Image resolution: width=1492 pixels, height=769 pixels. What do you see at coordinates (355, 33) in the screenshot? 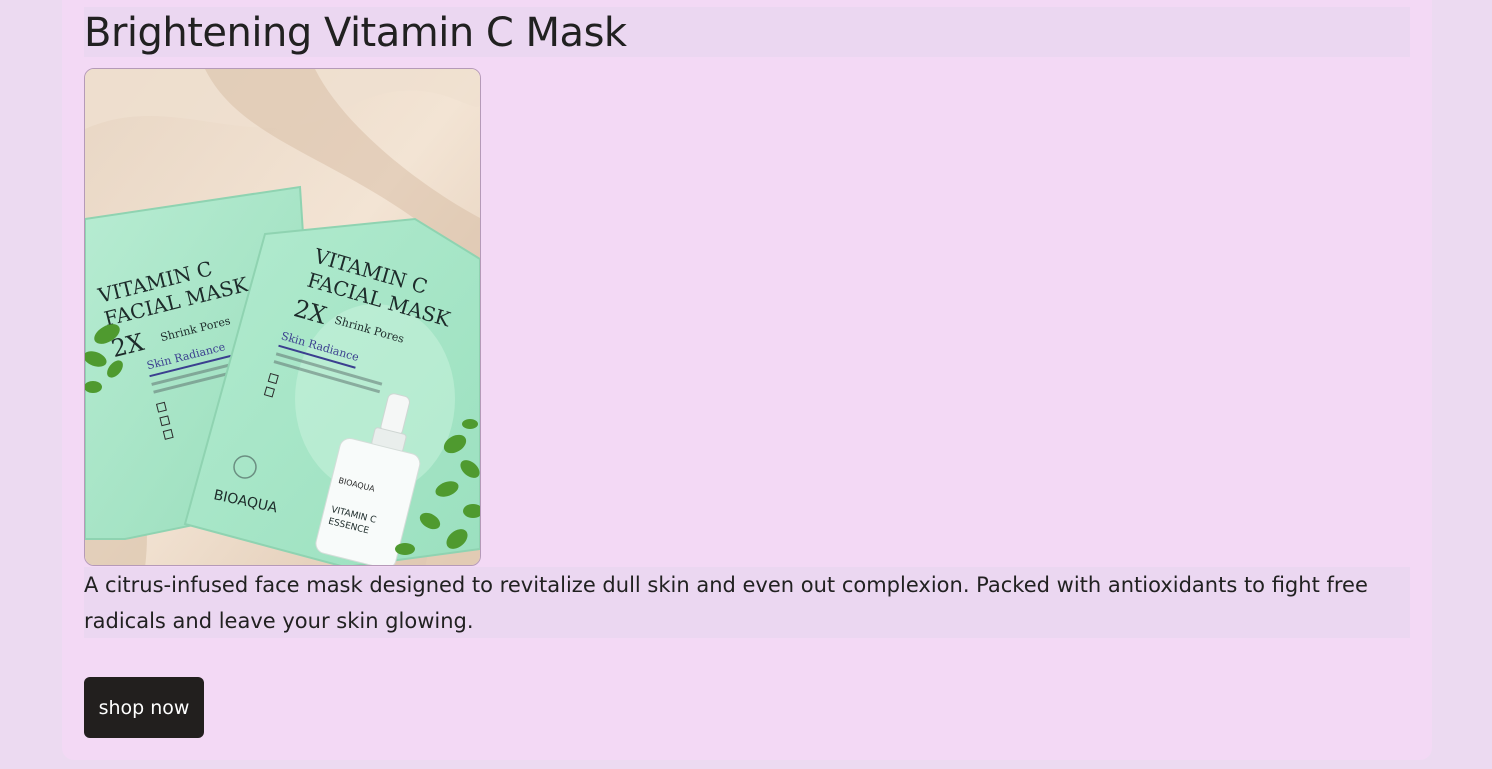
I see `product-title: Brightening Vitamin C Mask` at bounding box center [355, 33].